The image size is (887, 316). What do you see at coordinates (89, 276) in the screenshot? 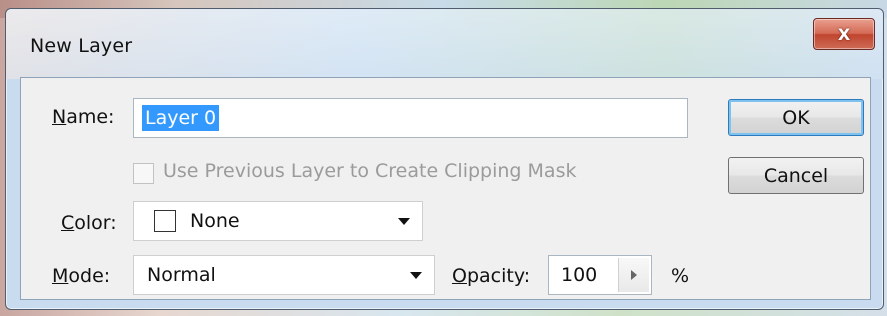
I see `mode-label-text: ode:` at bounding box center [89, 276].